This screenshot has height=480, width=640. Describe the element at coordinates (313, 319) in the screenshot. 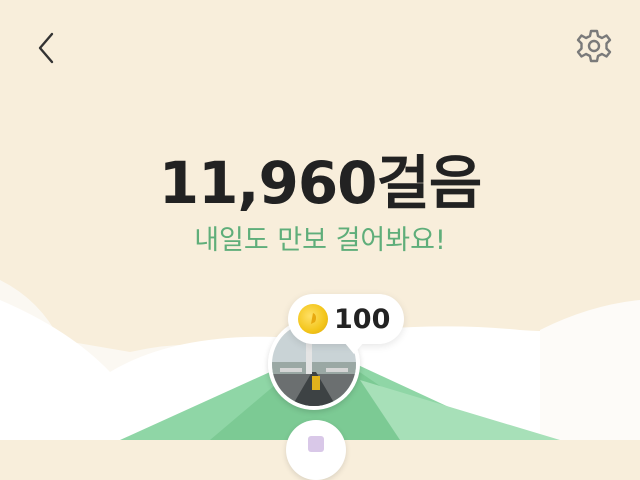

I see `coin-icon` at that location.